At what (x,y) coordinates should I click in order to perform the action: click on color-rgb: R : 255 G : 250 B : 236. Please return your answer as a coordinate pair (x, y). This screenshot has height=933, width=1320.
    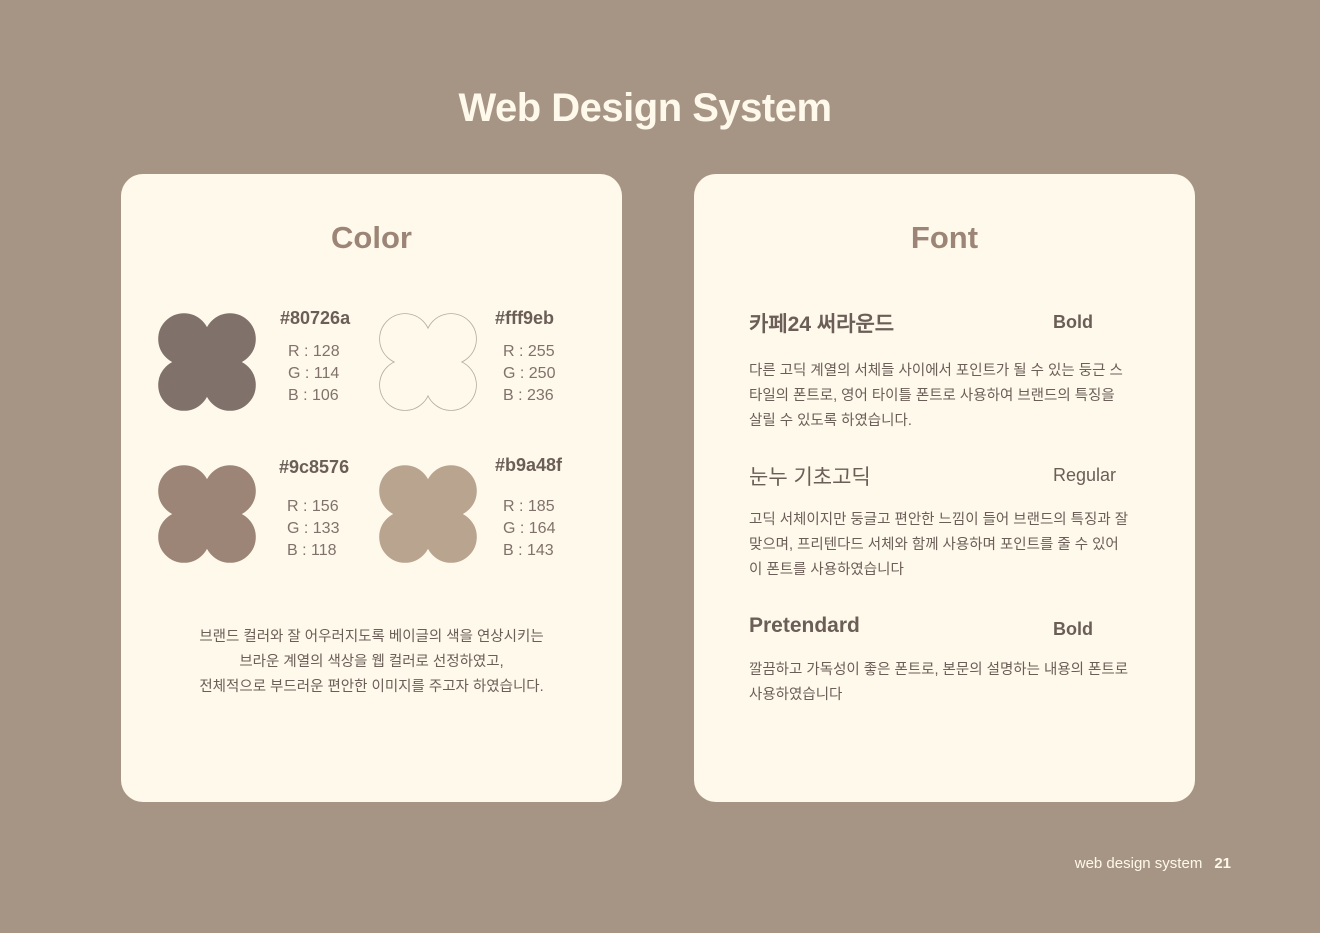
    Looking at the image, I should click on (529, 374).